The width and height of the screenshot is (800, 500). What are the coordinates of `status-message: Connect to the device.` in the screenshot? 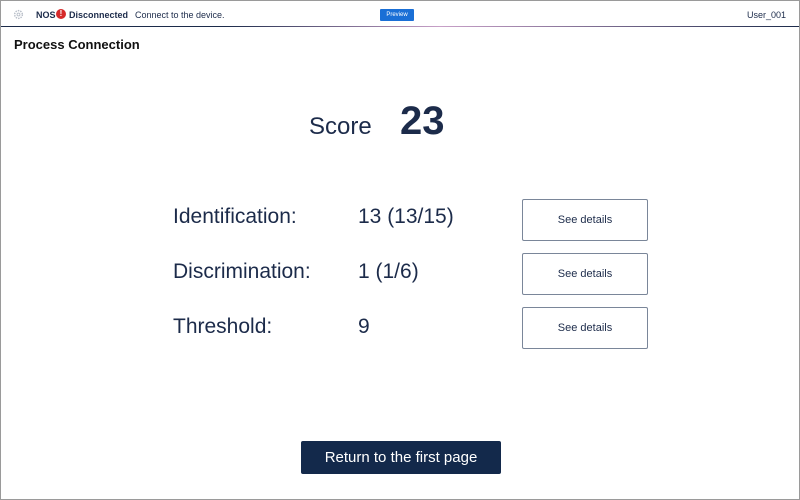 It's located at (180, 15).